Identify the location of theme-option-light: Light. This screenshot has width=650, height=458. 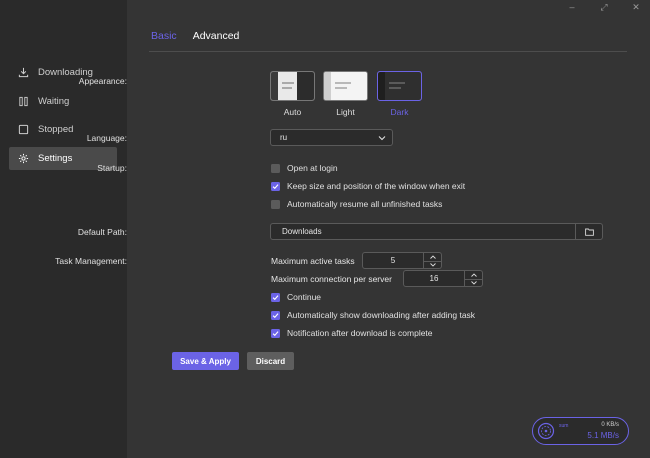
(345, 94).